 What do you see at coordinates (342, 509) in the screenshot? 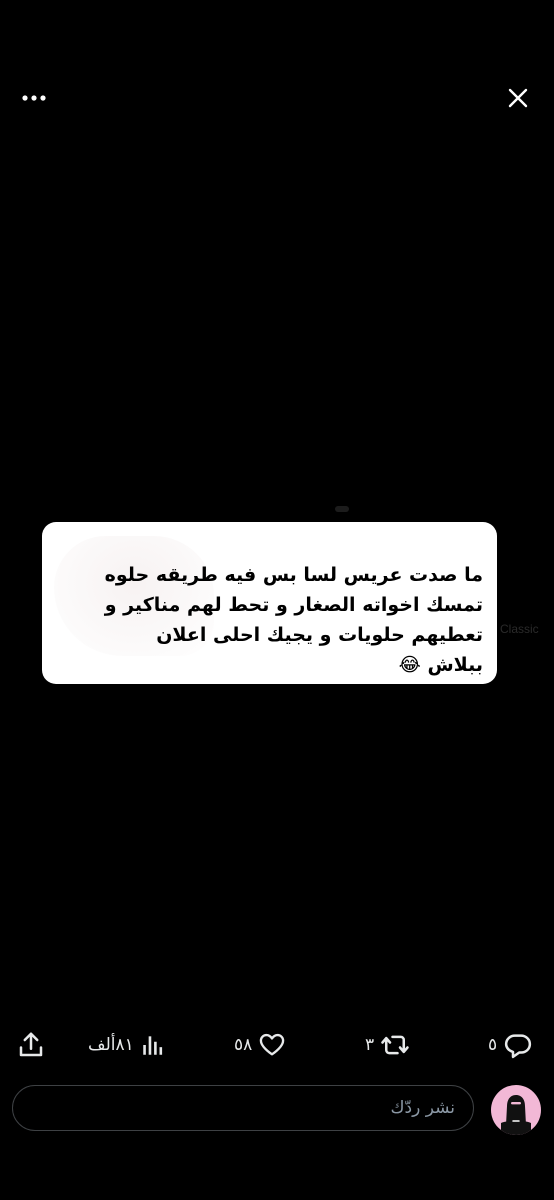
I see `background-mark` at bounding box center [342, 509].